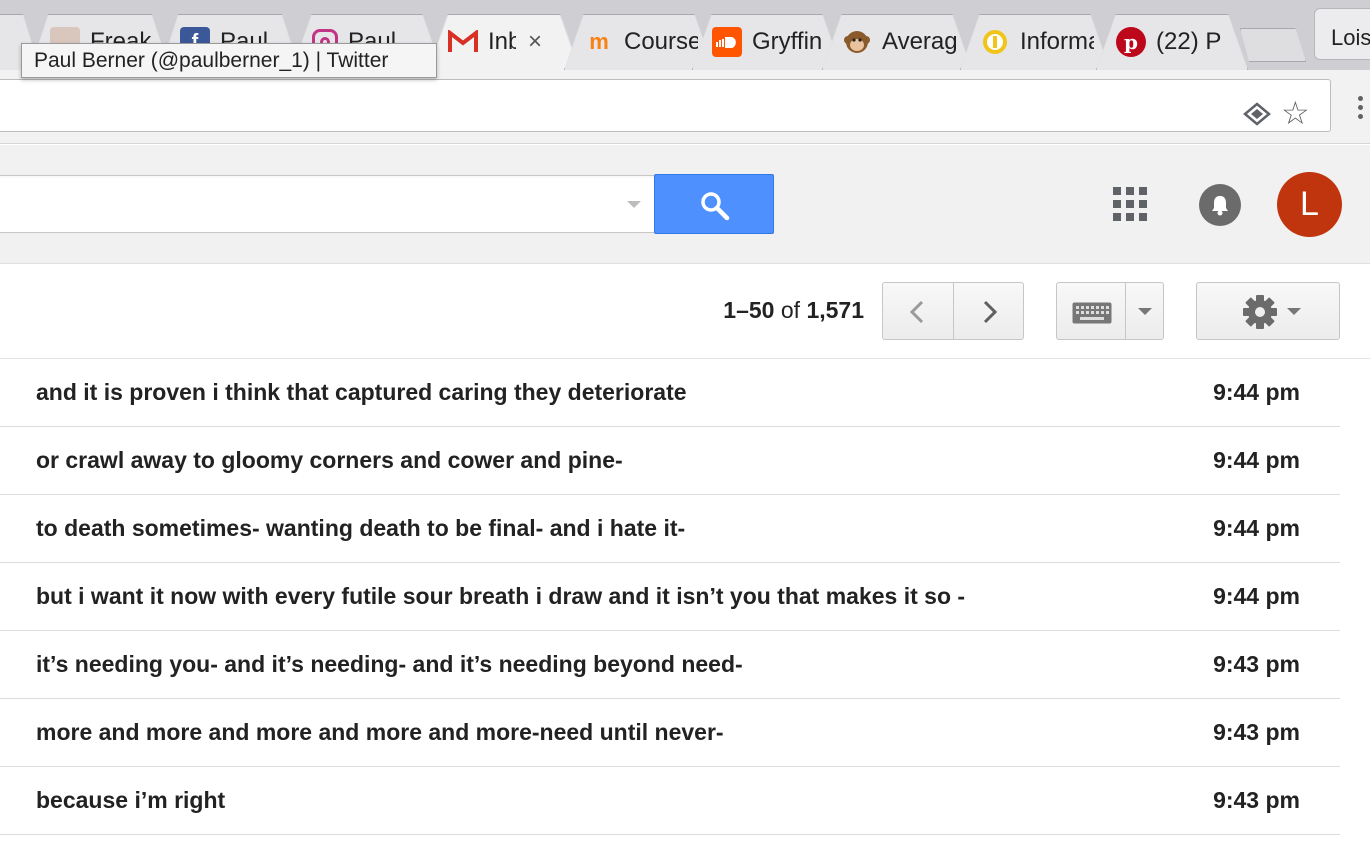  What do you see at coordinates (897, 42) in the screenshot?
I see `browser-tab-average: Average` at bounding box center [897, 42].